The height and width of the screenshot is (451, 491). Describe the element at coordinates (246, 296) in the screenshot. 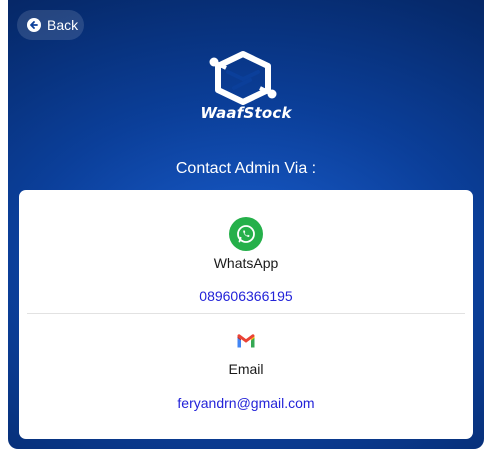

I see `whatsapp-number-link: 089606366195` at that location.